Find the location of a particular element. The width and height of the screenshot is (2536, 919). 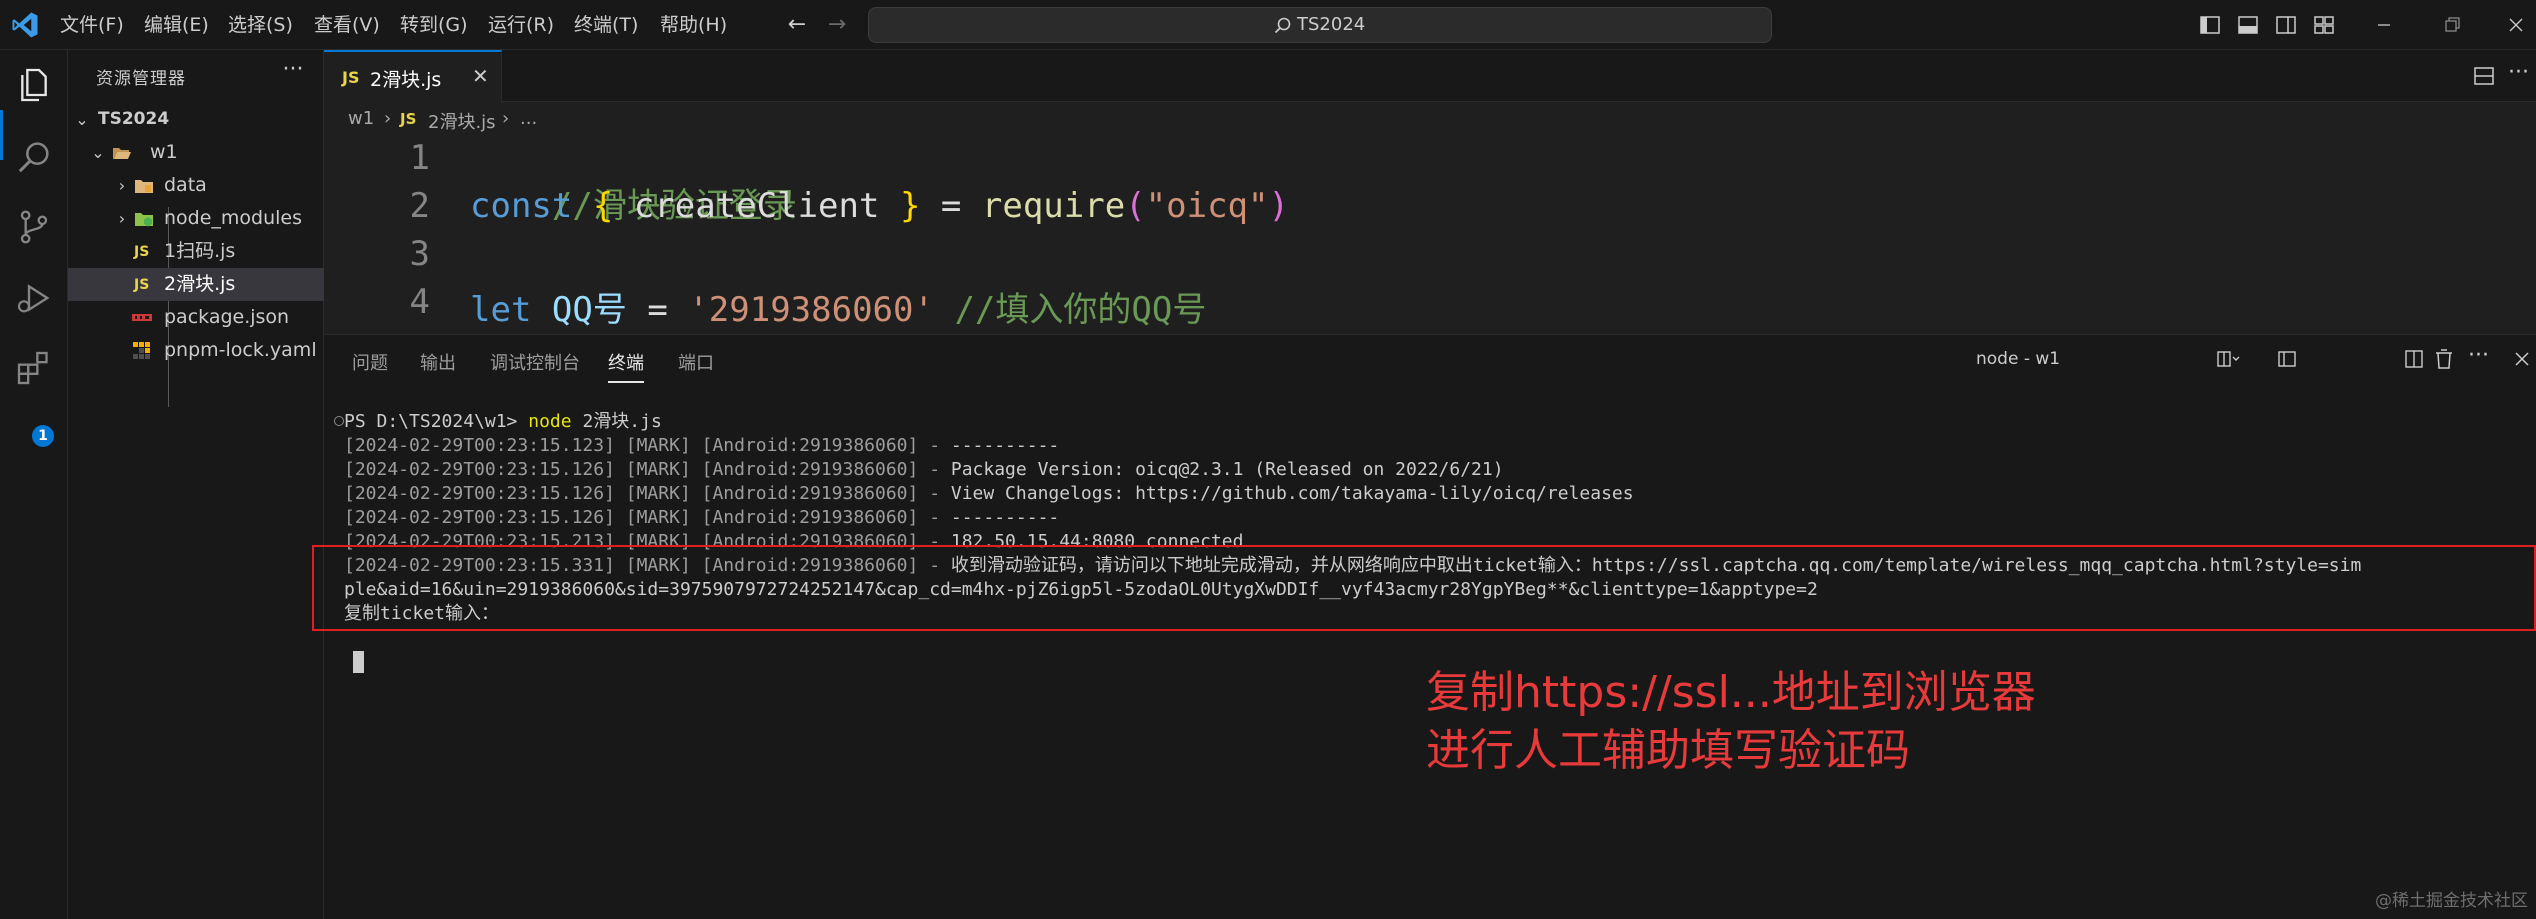

tree-item-label: 1扫码.js is located at coordinates (200, 251).